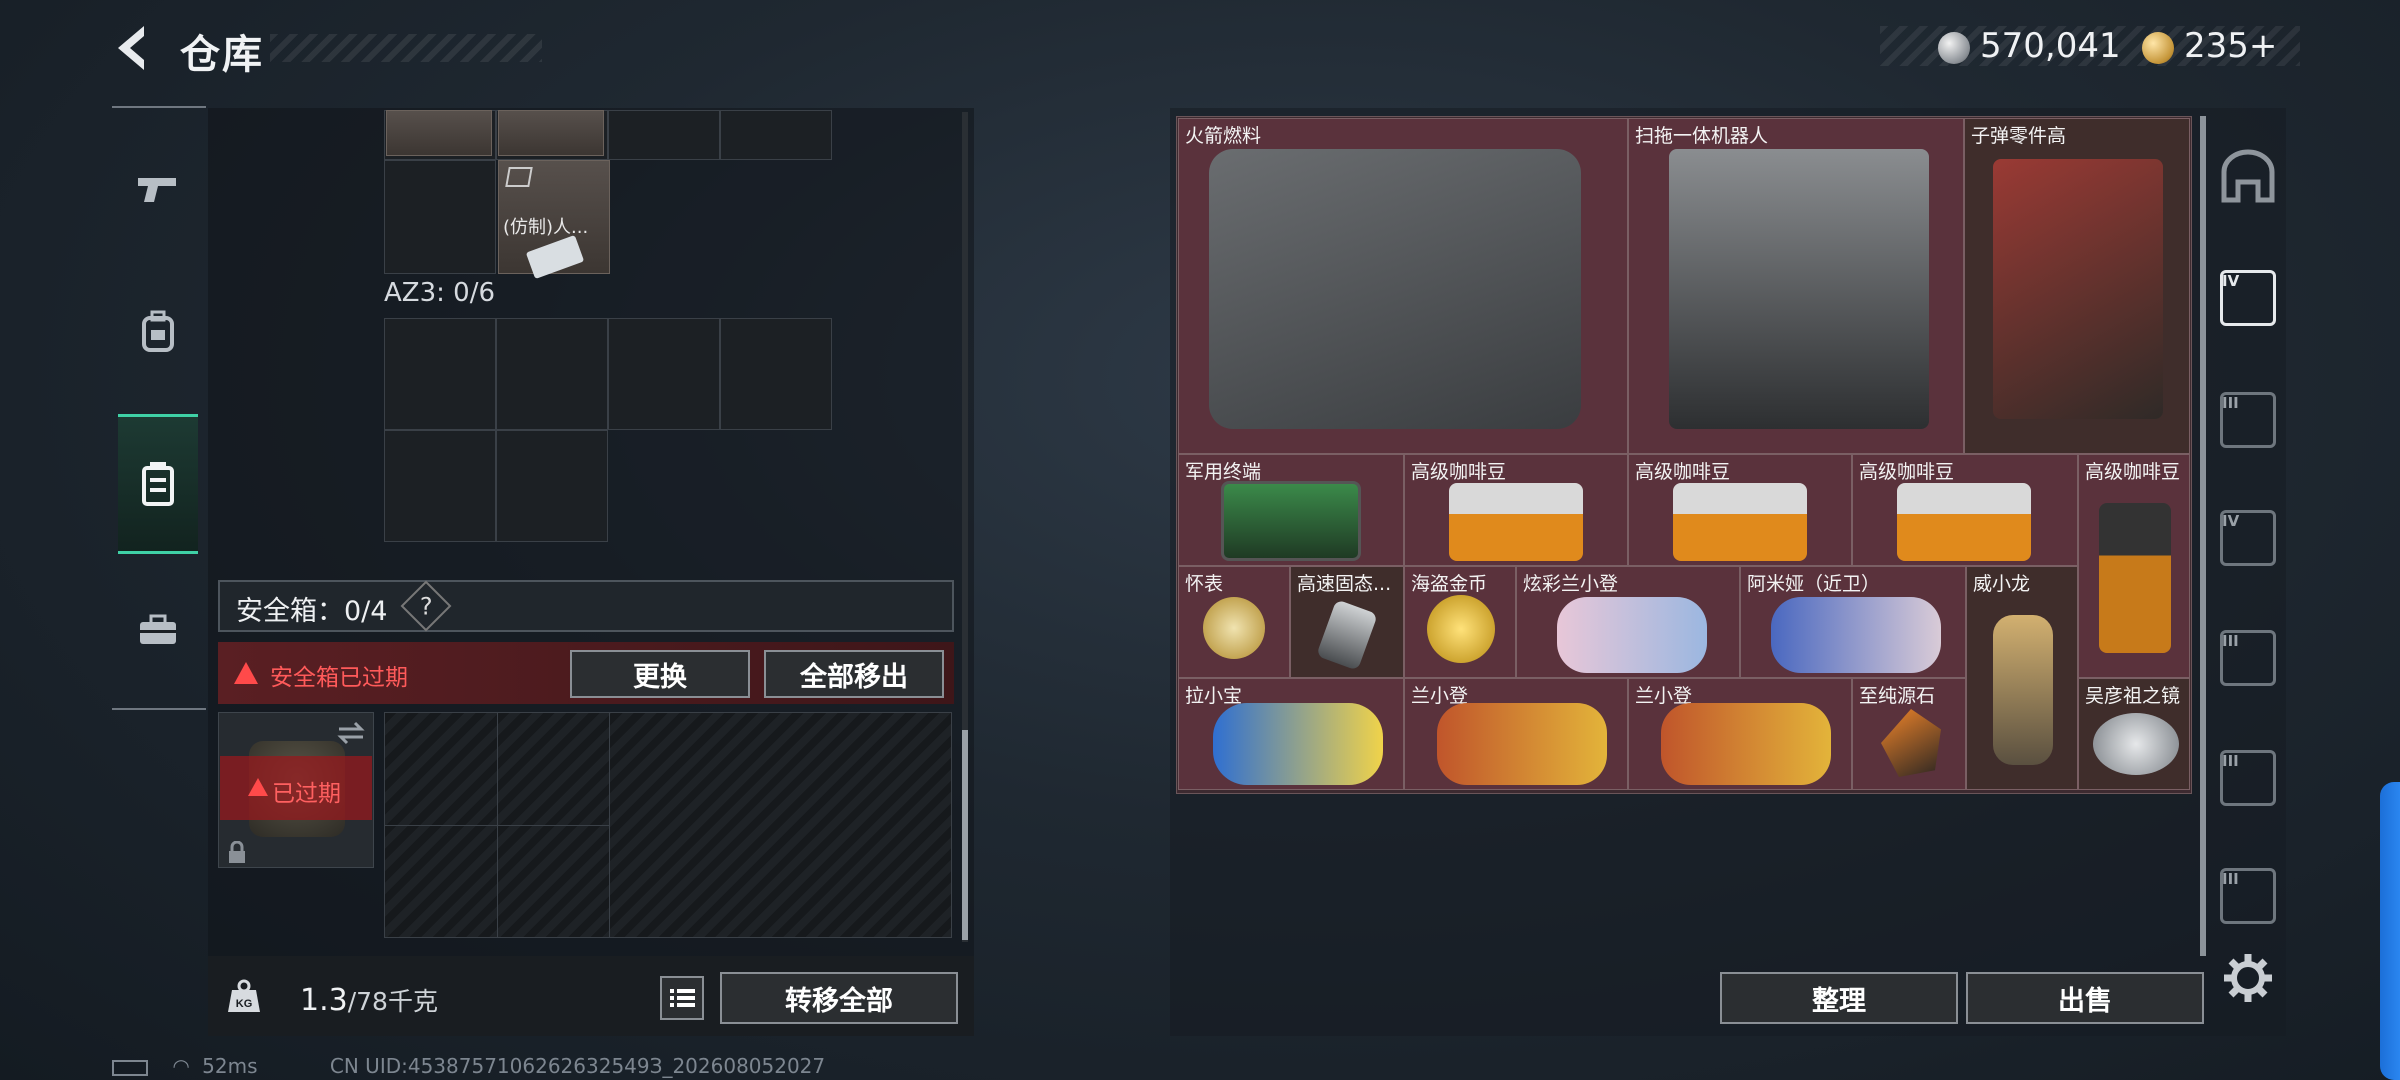 Image resolution: width=2400 pixels, height=1080 pixels. I want to click on stash-item: 至纯源石, so click(1909, 734).